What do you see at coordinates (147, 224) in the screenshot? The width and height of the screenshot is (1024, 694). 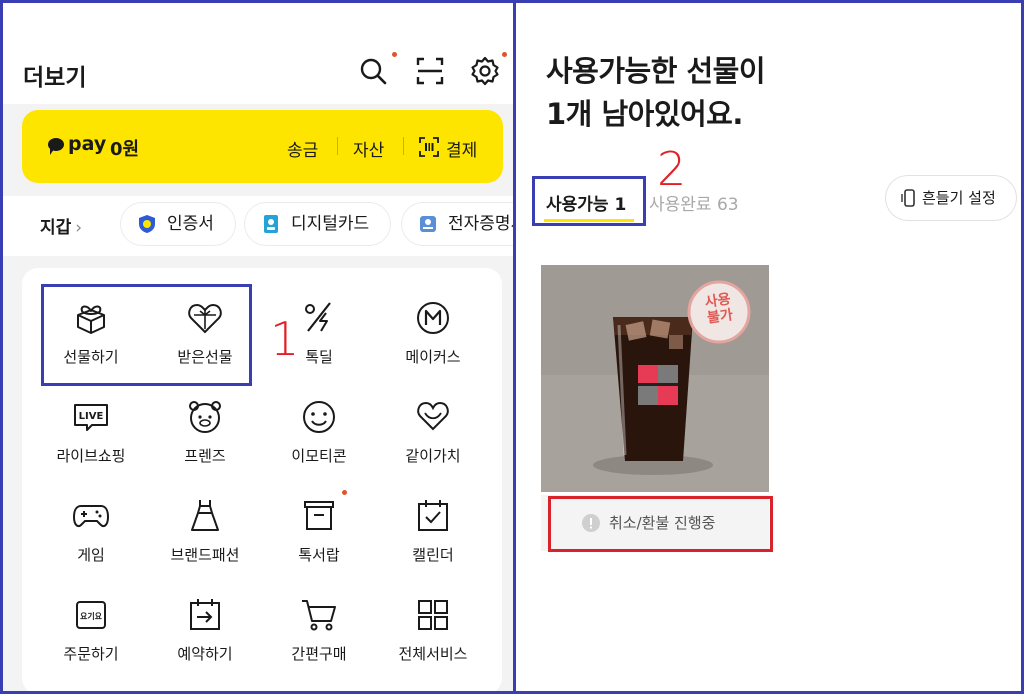 I see `shield-icon` at bounding box center [147, 224].